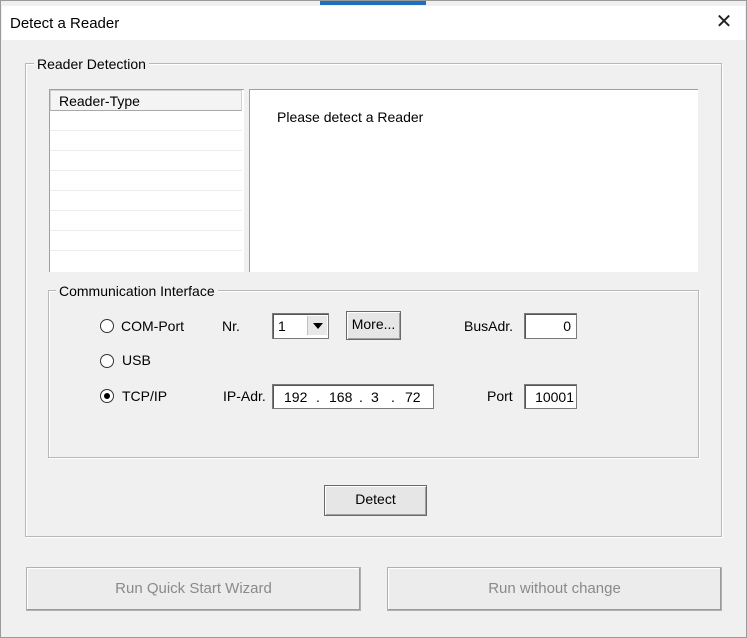  Describe the element at coordinates (375, 500) in the screenshot. I see `detect-button: Detect` at that location.